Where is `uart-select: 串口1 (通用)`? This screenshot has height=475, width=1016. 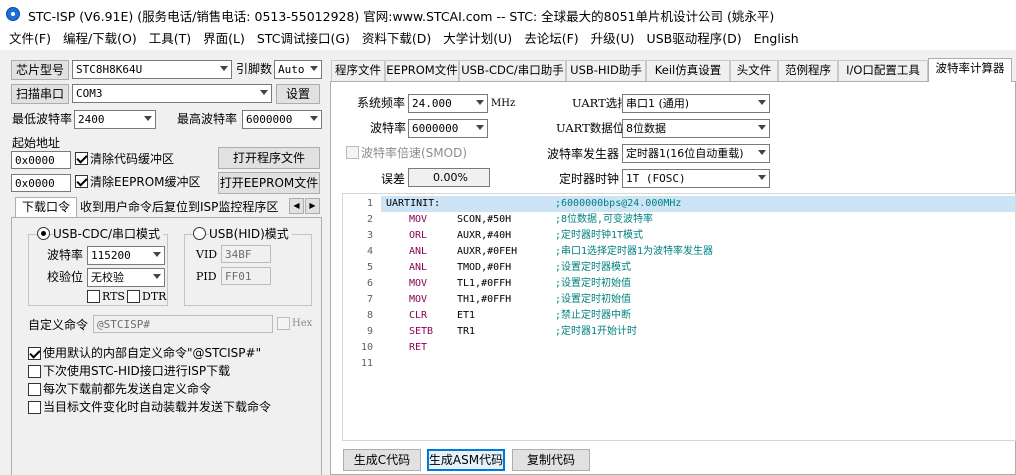 uart-select: 串口1 (通用) is located at coordinates (696, 103).